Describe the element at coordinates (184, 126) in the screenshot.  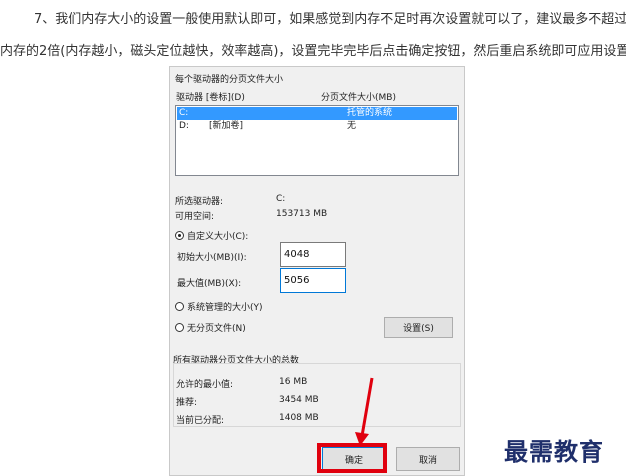
I see `drive-letter: D:` at that location.